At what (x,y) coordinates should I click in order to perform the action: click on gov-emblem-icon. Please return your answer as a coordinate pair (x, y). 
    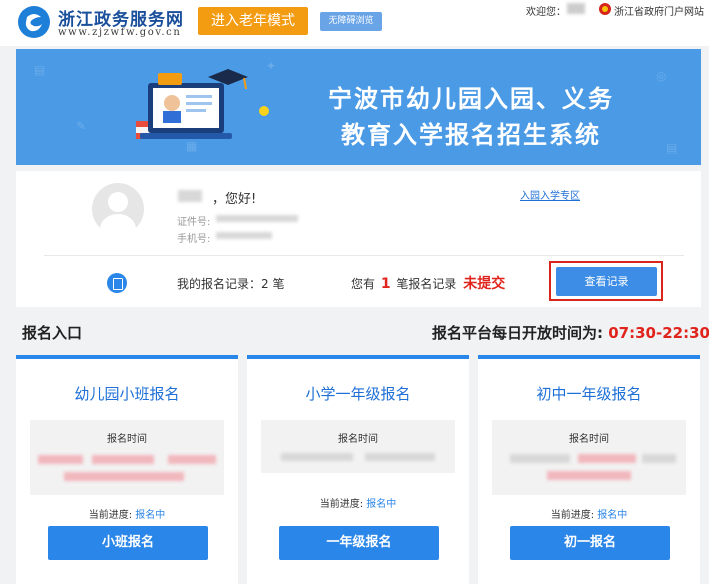
    Looking at the image, I should click on (605, 9).